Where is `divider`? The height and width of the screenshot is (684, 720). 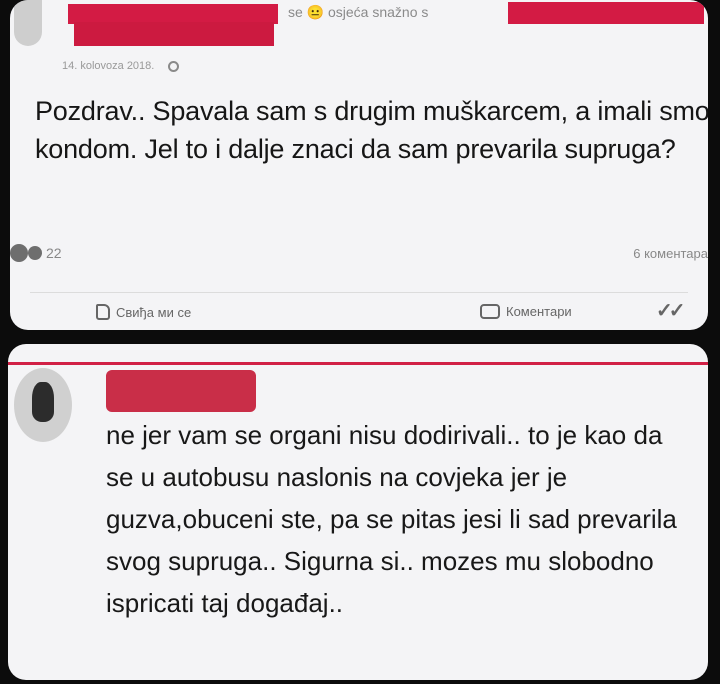
divider is located at coordinates (359, 292).